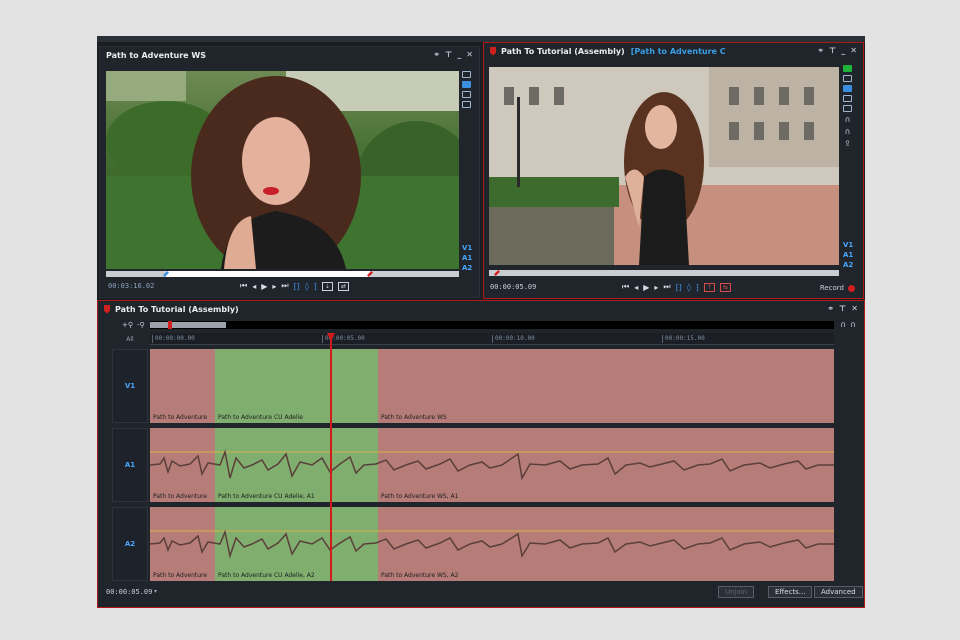 The image size is (960, 640). I want to click on timeline-window-tools: ⚭ ⊤ ✕, so click(842, 308).